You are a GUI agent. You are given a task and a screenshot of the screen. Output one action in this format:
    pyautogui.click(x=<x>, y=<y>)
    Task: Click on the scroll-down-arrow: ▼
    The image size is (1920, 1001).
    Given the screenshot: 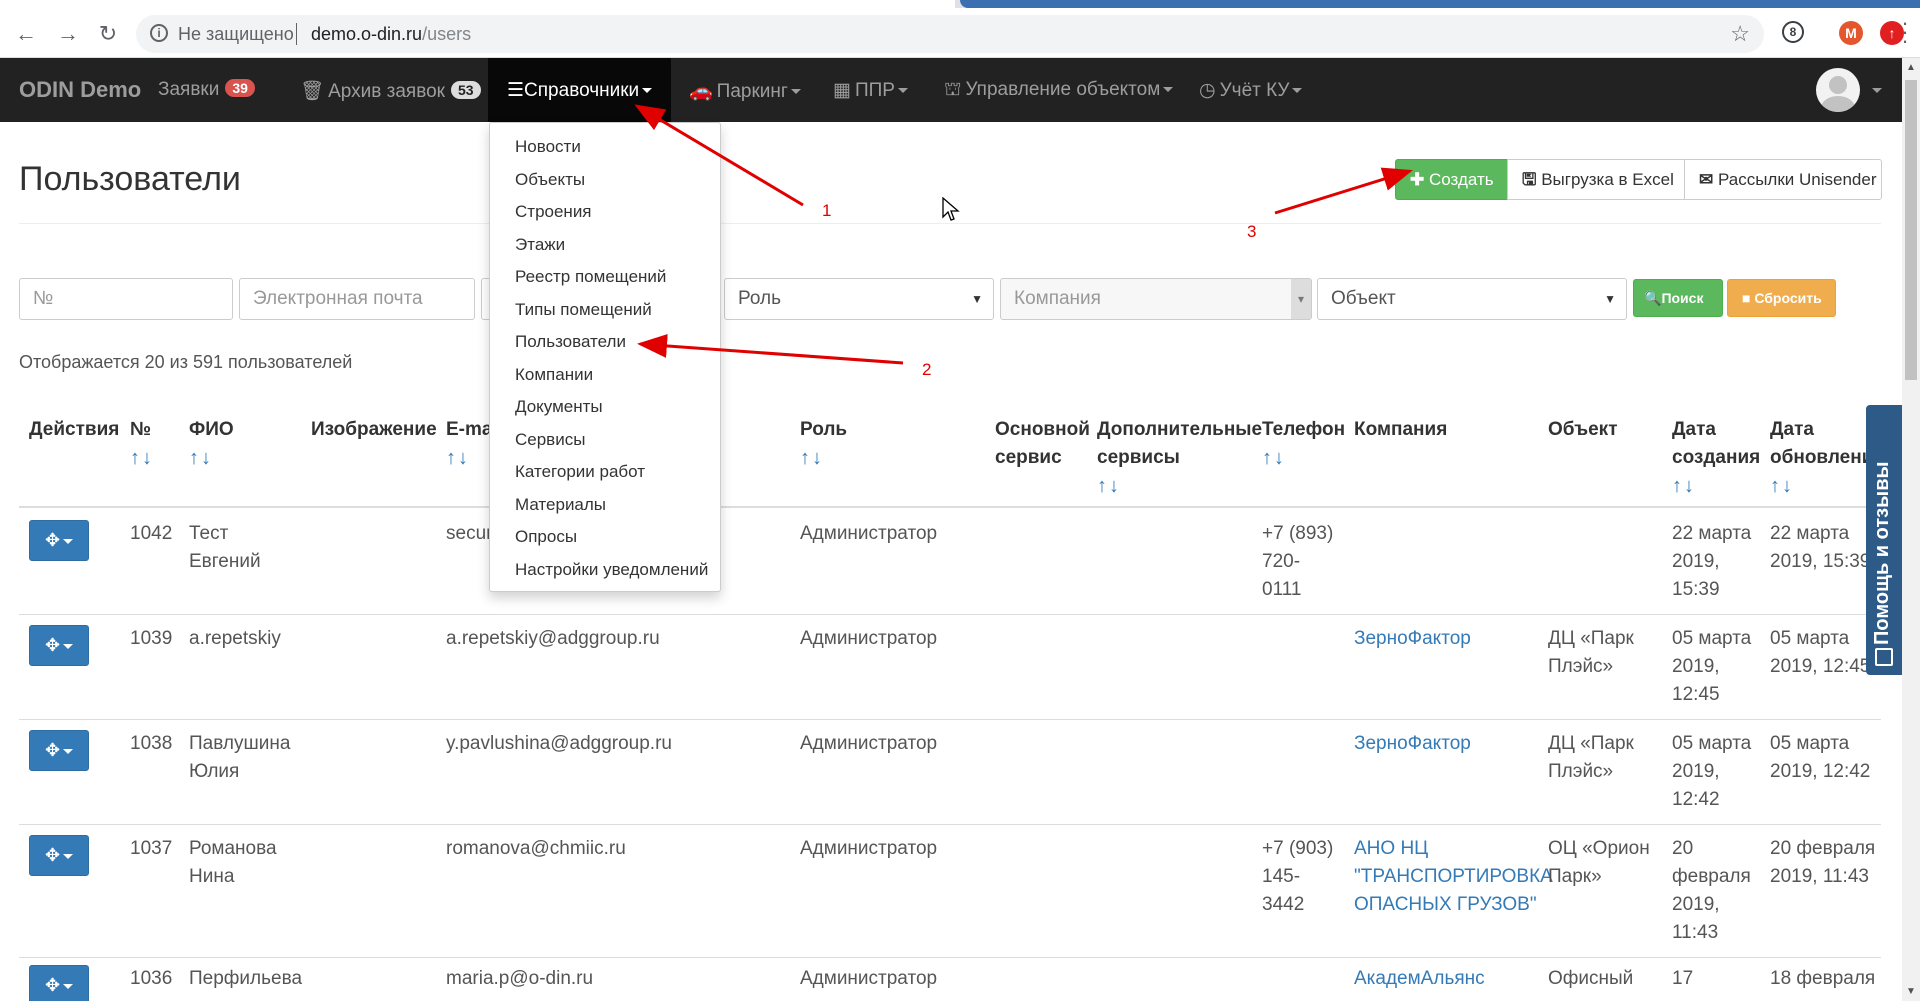 What is the action you would take?
    pyautogui.click(x=1911, y=991)
    